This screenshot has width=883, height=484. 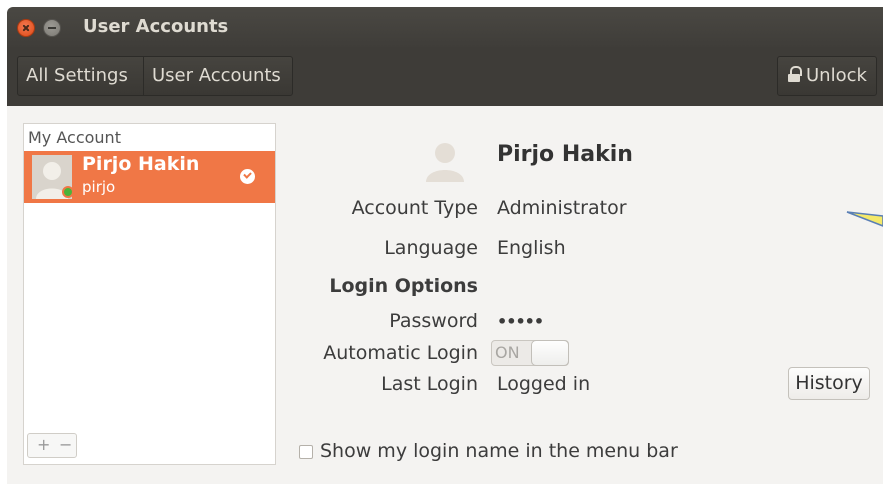 What do you see at coordinates (80, 76) in the screenshot?
I see `all-settings-button: All Settings` at bounding box center [80, 76].